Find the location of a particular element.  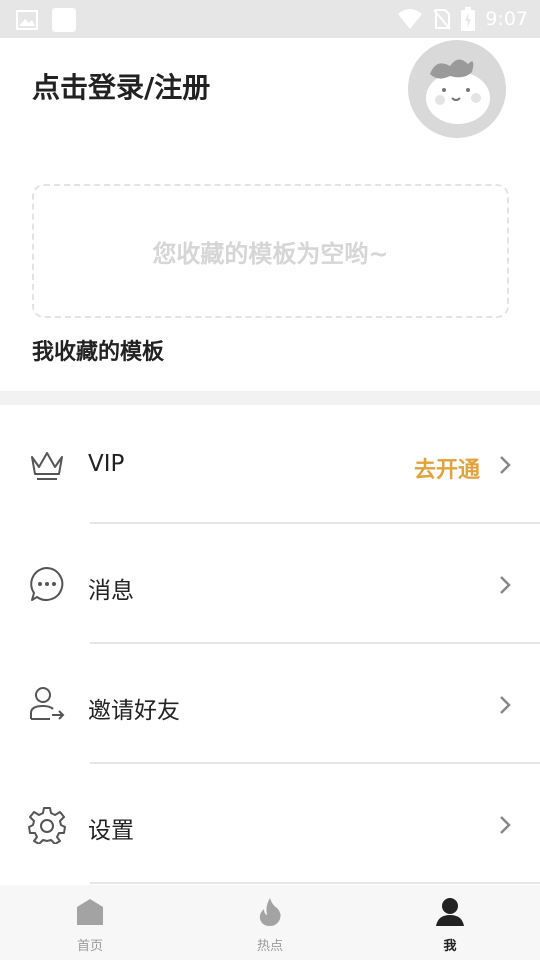

vip-activate-link: 去开通 is located at coordinates (447, 468).